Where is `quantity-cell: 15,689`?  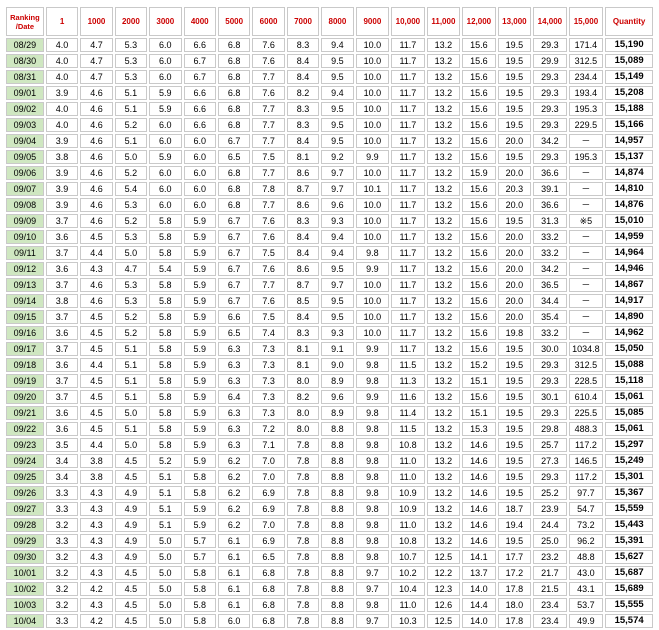 quantity-cell: 15,689 is located at coordinates (629, 589).